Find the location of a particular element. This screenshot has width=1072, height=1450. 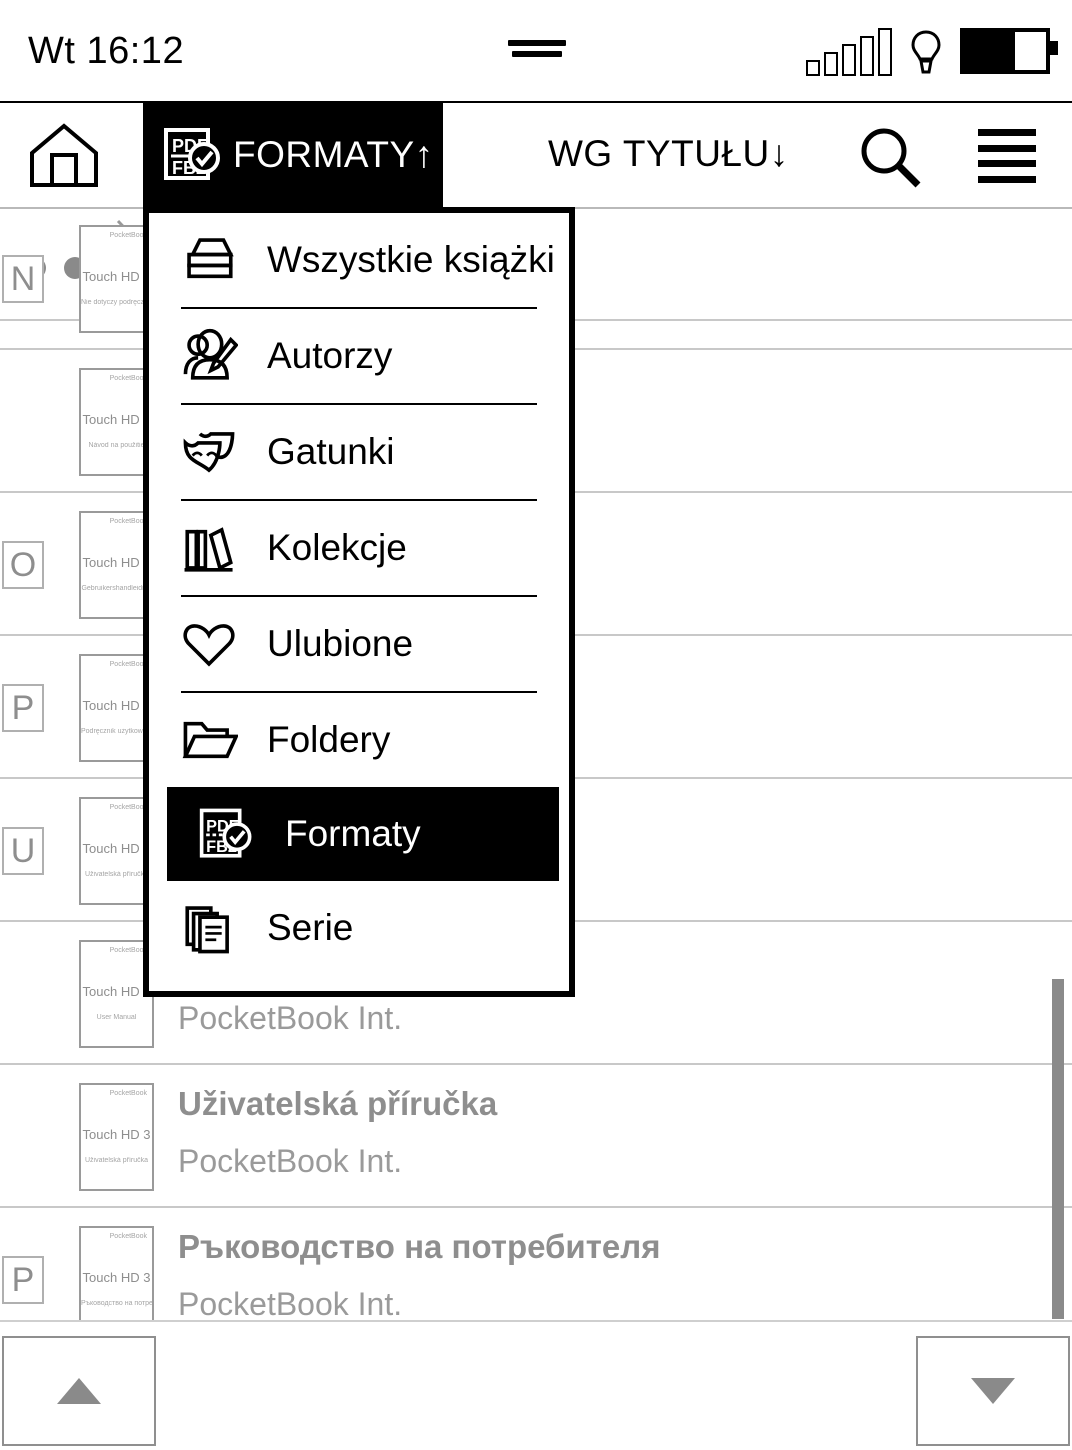

letter-index-badge: N is located at coordinates (23, 279).